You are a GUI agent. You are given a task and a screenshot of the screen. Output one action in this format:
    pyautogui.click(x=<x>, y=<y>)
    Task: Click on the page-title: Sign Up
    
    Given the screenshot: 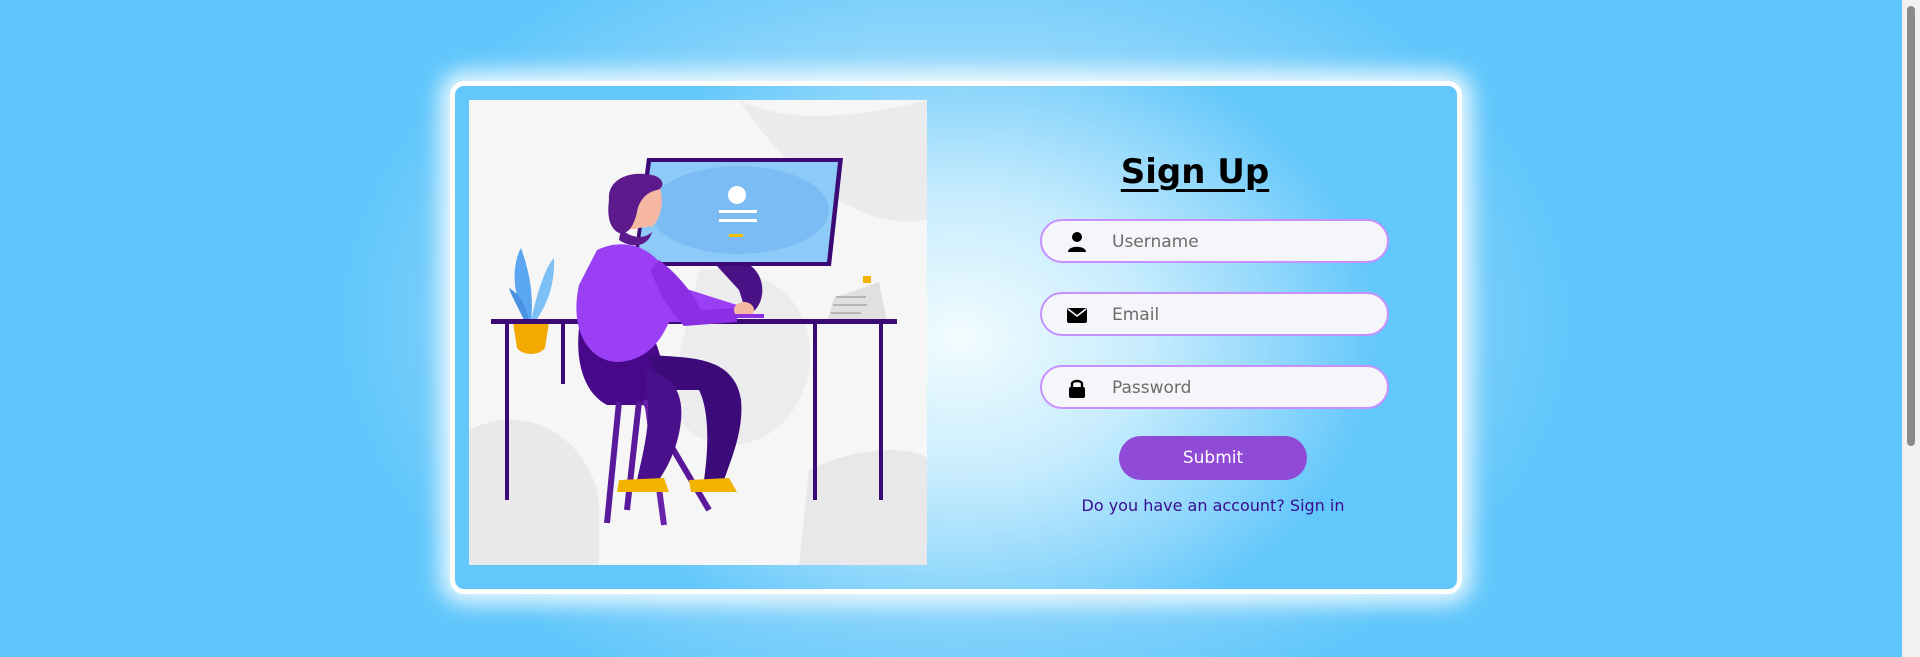 What is the action you would take?
    pyautogui.click(x=1195, y=172)
    